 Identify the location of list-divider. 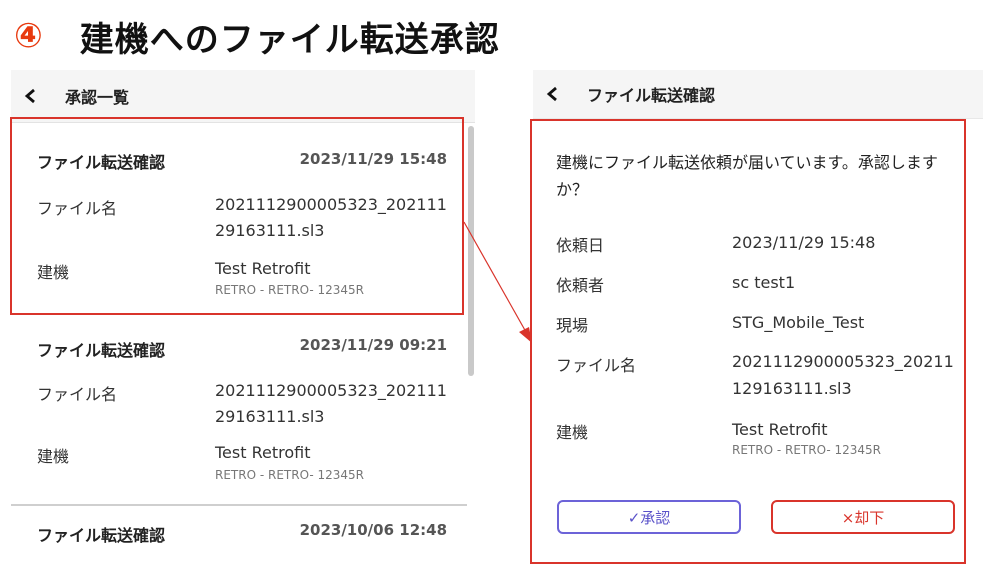
(239, 505).